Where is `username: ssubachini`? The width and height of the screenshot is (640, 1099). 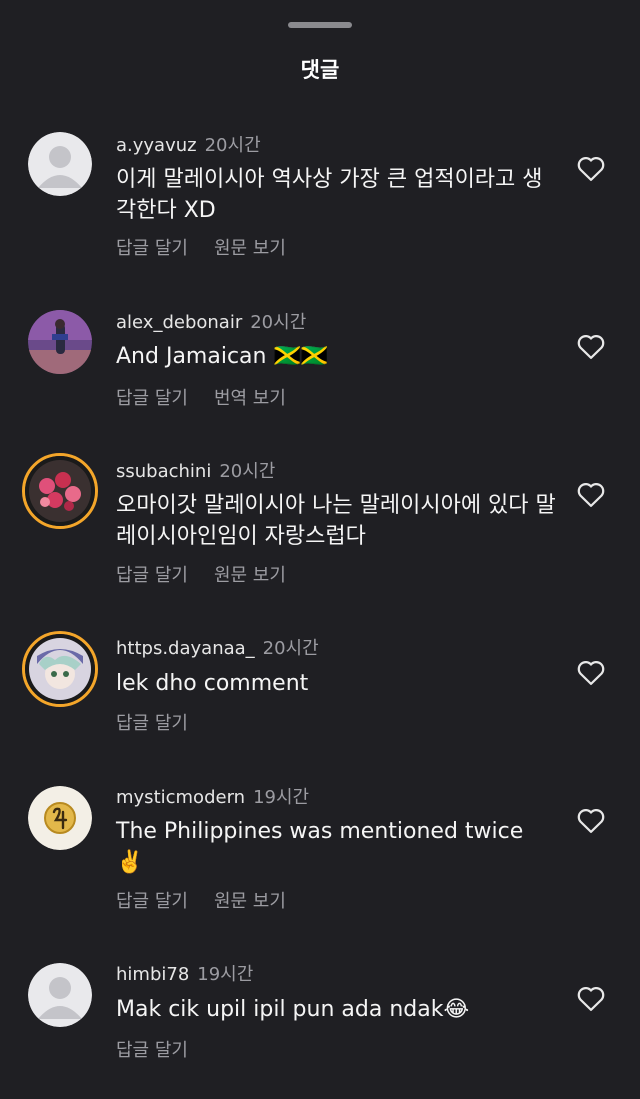
username: ssubachini is located at coordinates (163, 471).